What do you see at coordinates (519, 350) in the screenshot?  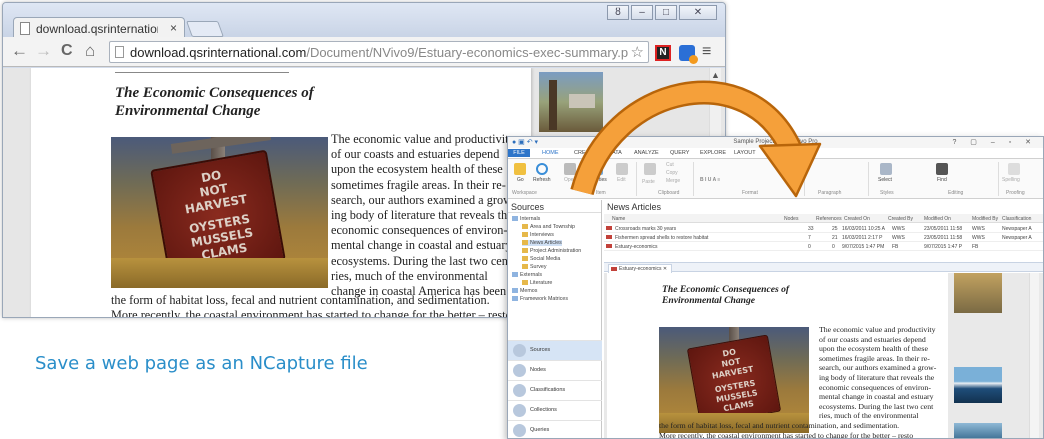 I see `sources-icon` at bounding box center [519, 350].